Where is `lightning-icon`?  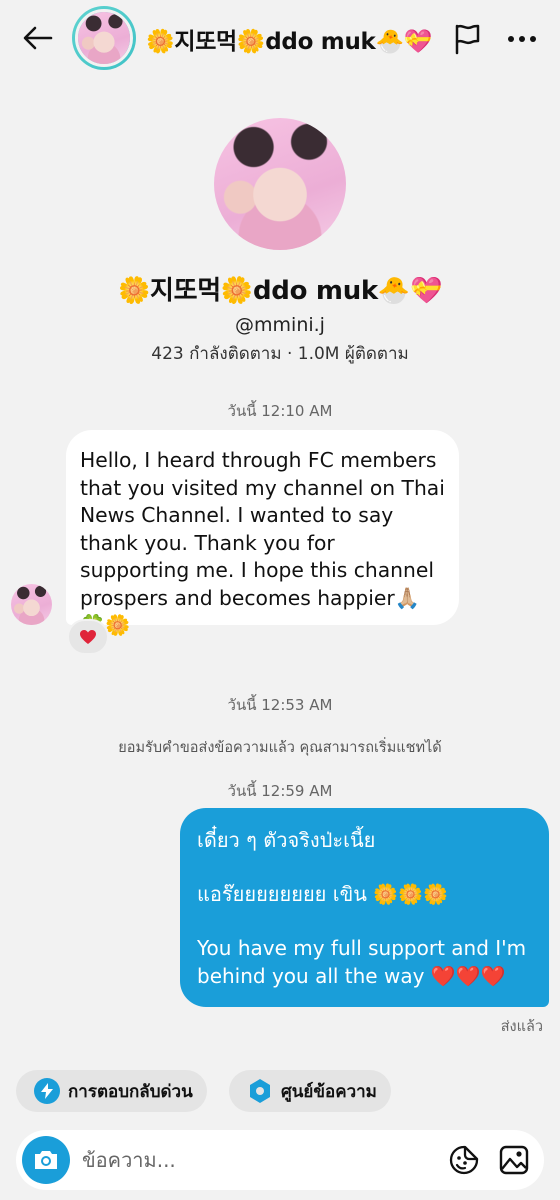
lightning-icon is located at coordinates (47, 1091).